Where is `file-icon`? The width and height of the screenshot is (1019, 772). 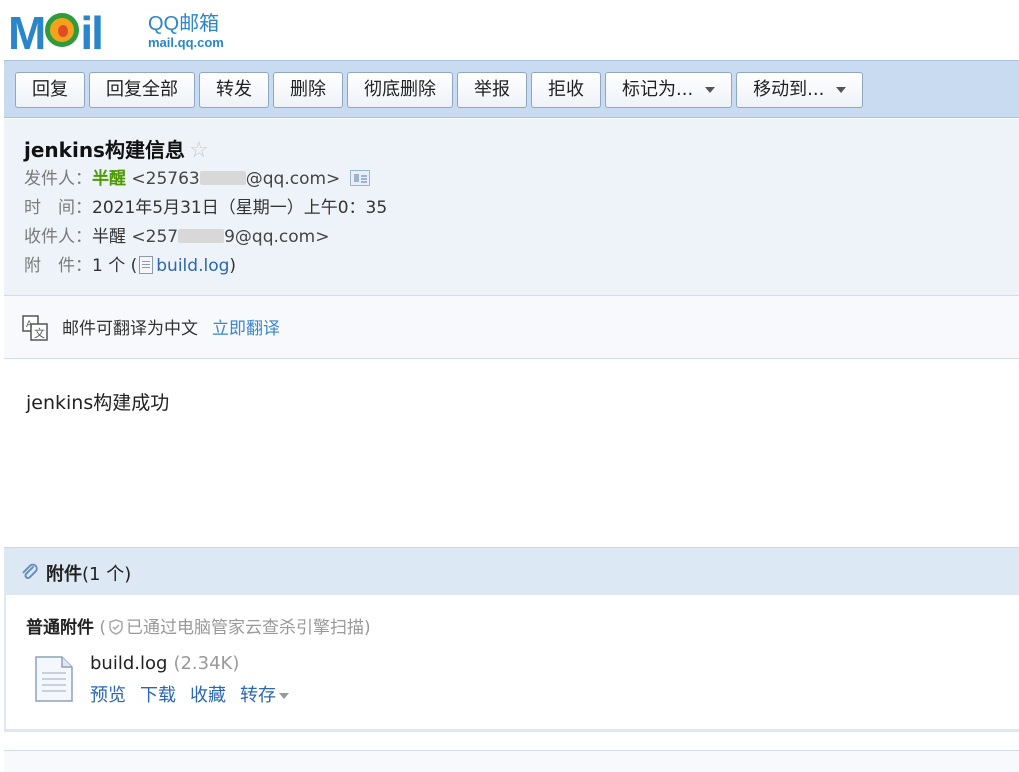 file-icon is located at coordinates (146, 265).